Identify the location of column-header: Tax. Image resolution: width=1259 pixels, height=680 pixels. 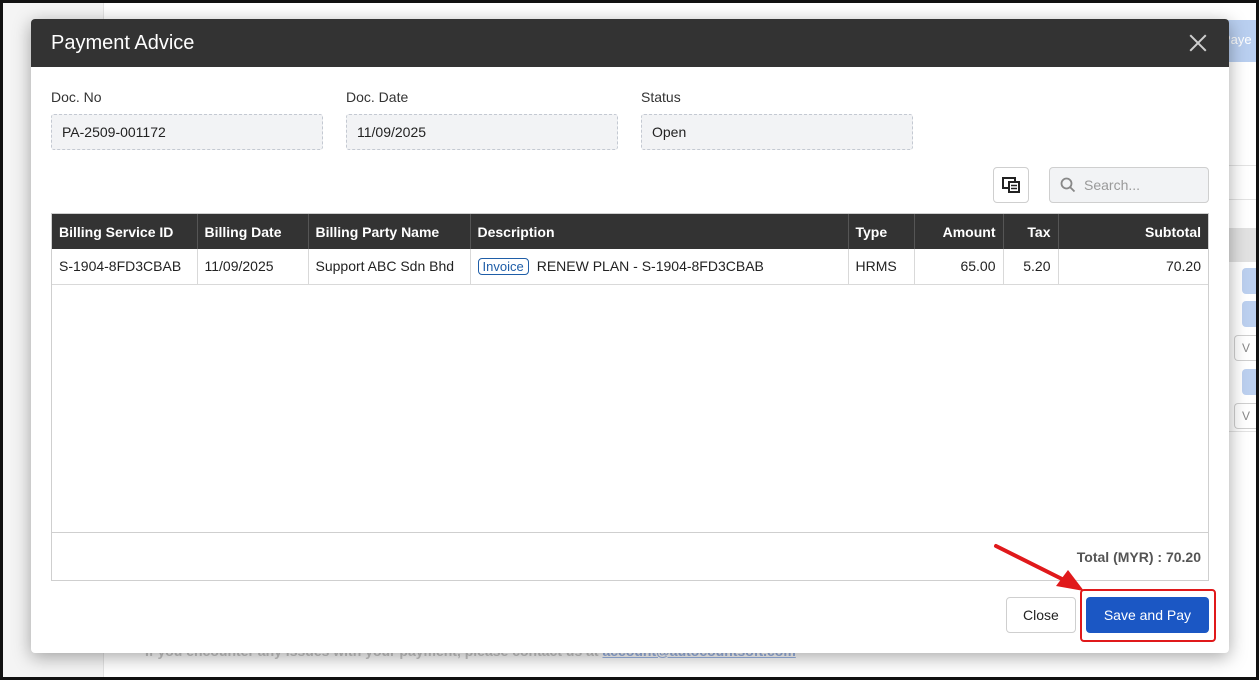
(1031, 231).